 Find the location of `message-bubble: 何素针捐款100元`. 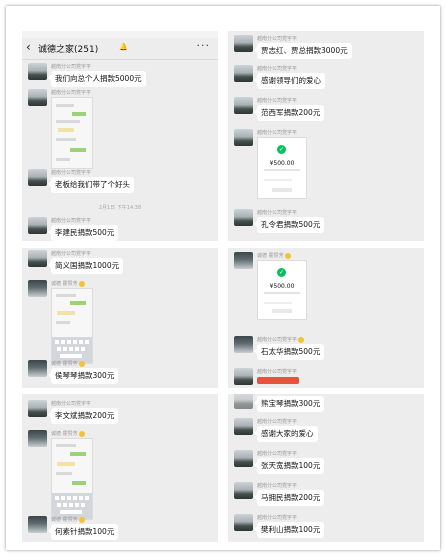

message-bubble: 何素针捐款100元 is located at coordinates (83, 532).